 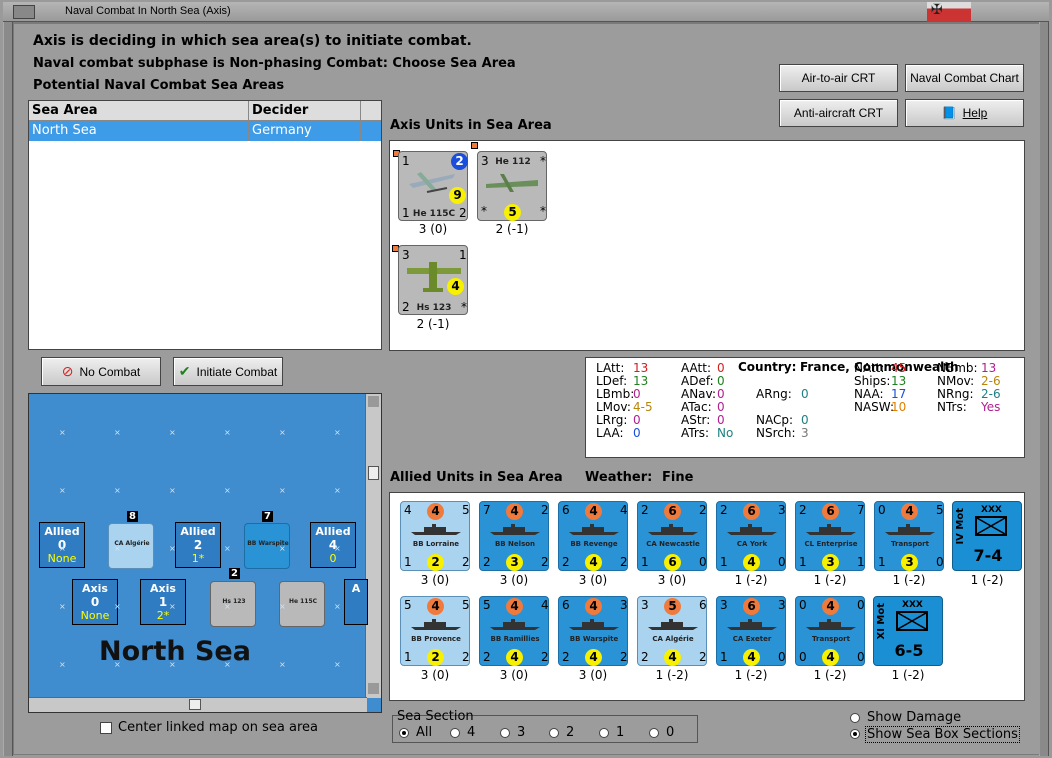 What do you see at coordinates (645, 605) in the screenshot?
I see `unit-tl: 3` at bounding box center [645, 605].